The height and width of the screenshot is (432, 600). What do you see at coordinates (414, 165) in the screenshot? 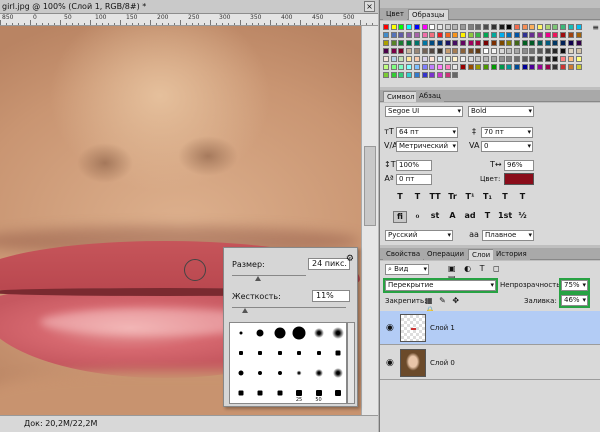
I see `vertical-scale-field: 100%` at bounding box center [414, 165].